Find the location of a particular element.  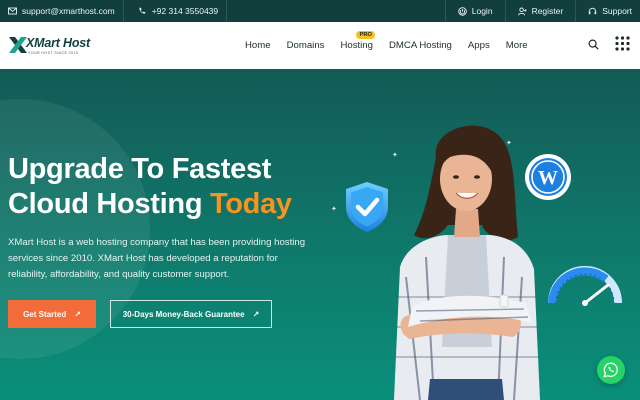

support-link: Support is located at coordinates (608, 11).